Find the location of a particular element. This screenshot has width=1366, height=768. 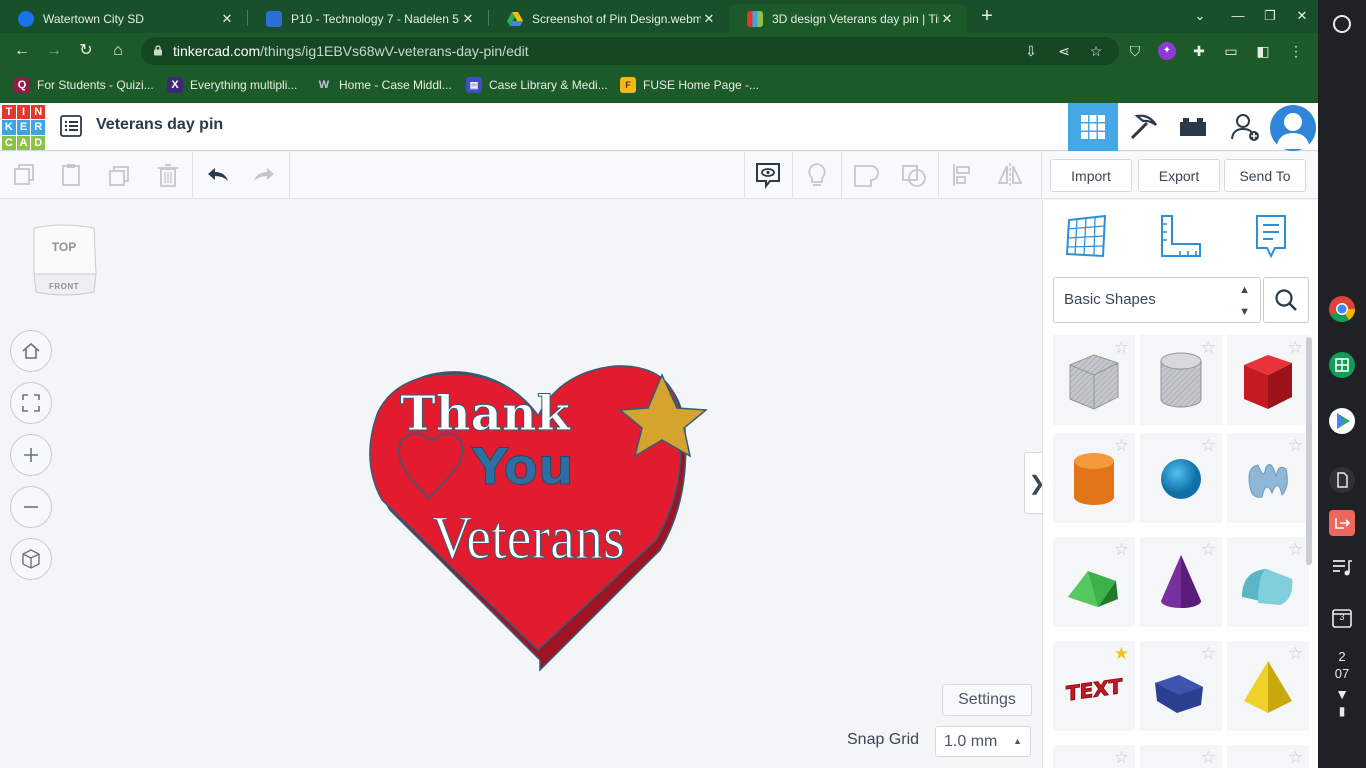

shelf-files is located at coordinates (1342, 480).